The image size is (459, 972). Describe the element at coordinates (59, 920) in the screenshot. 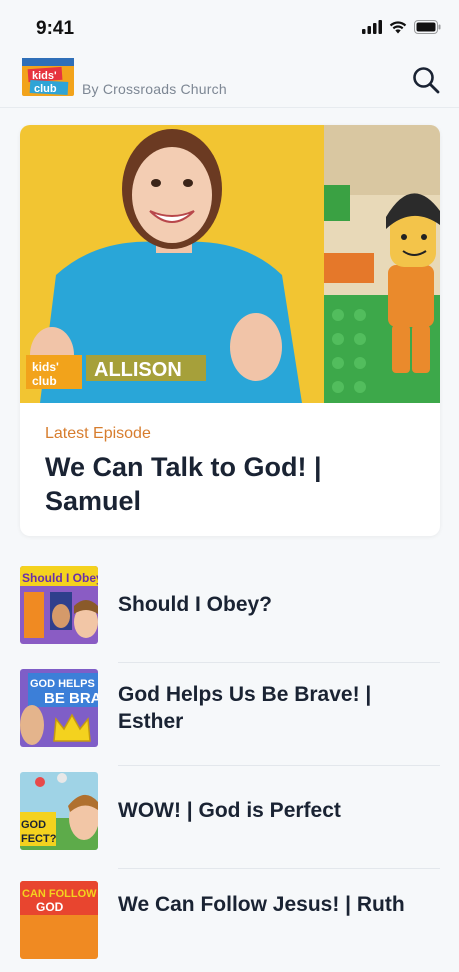

I see `episode-thumbnail: CAN FOLLOW GOD` at that location.